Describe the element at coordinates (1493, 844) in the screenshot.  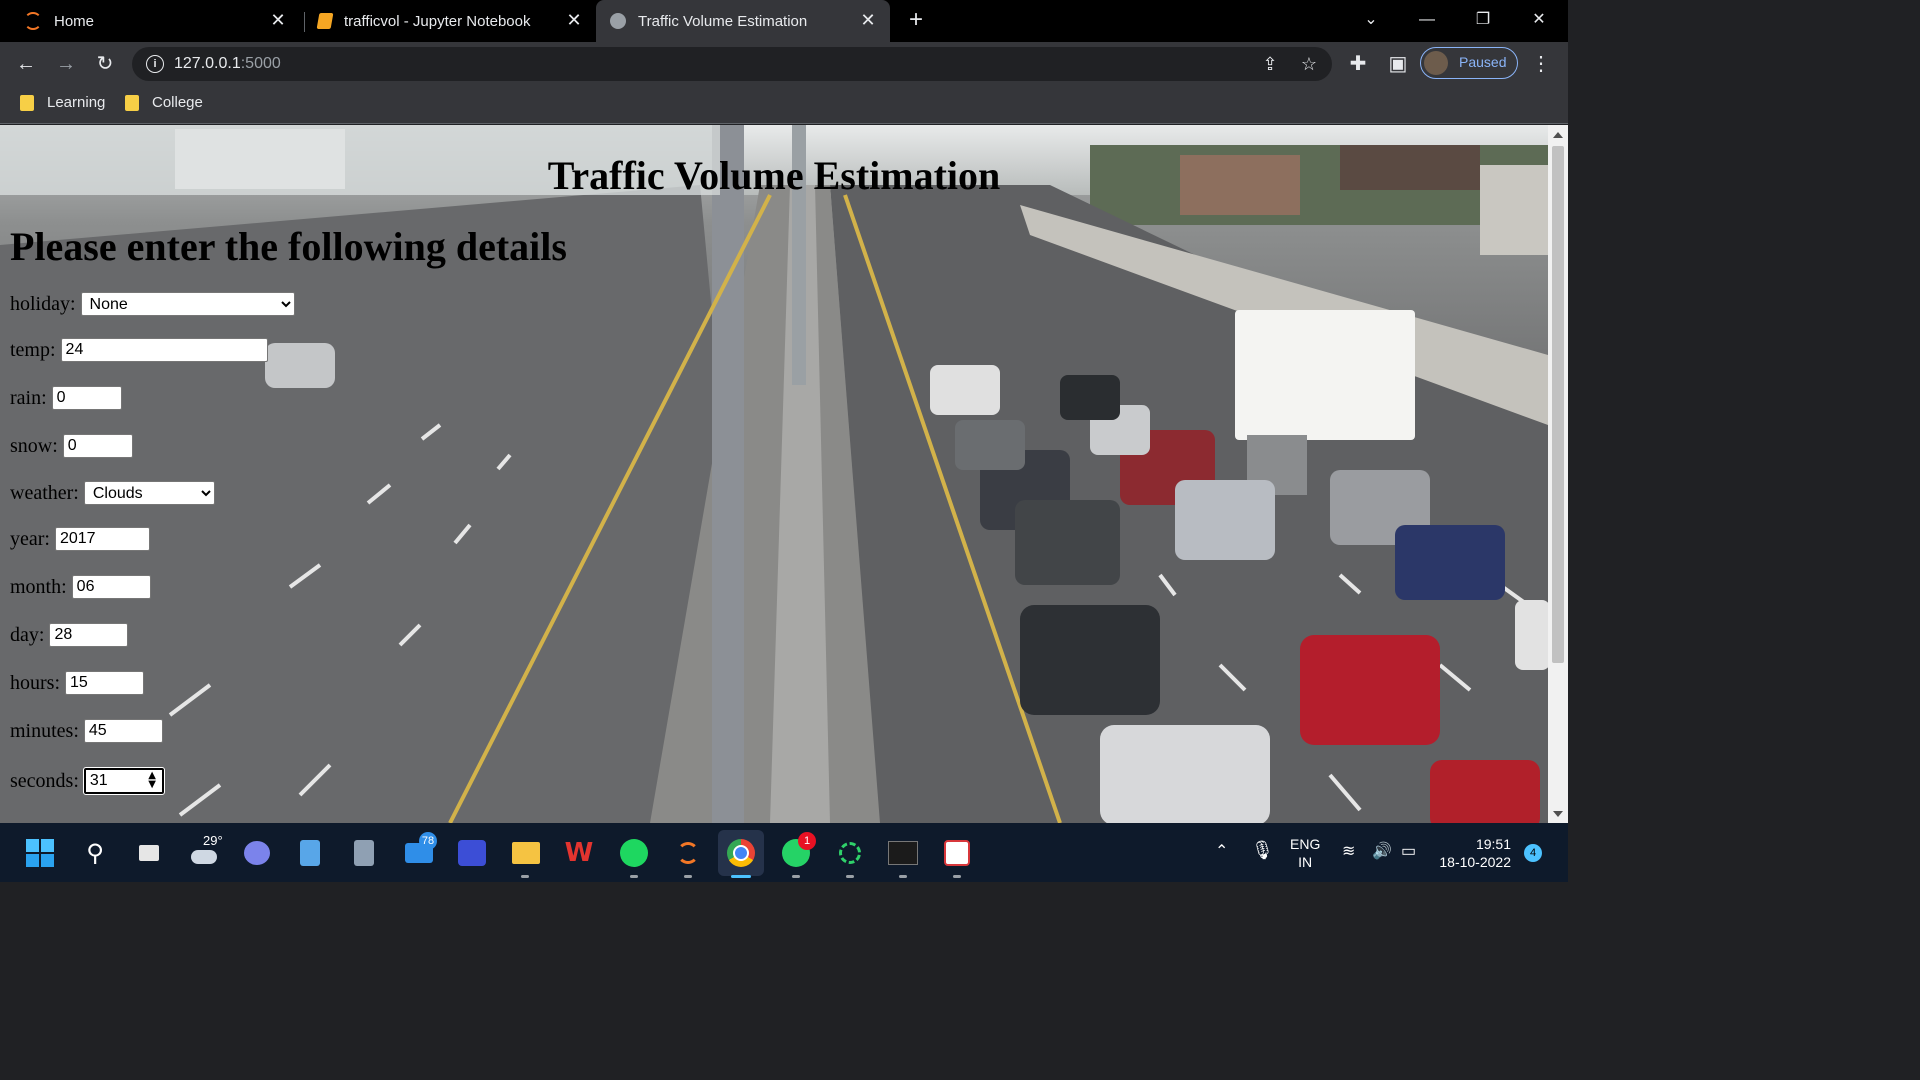
I see `clock-time: 19:51` at that location.